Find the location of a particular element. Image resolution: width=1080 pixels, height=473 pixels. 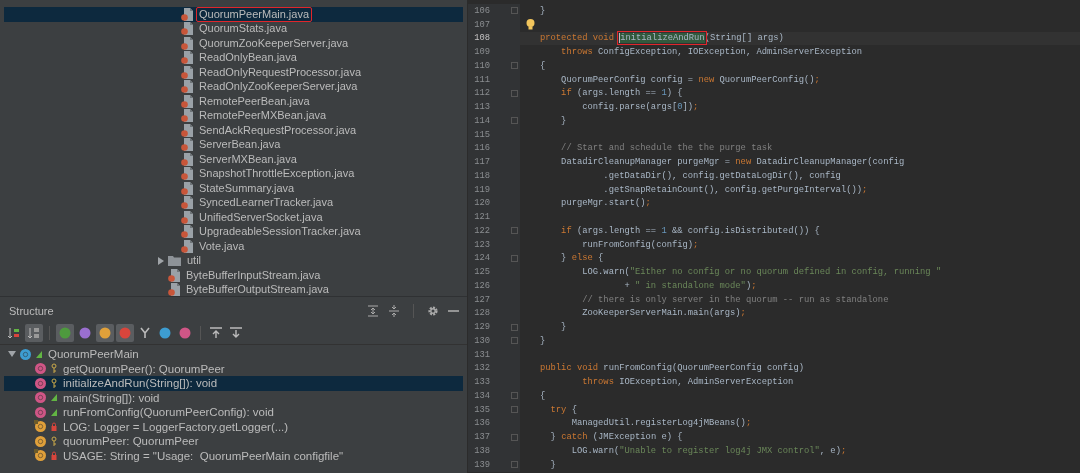

toolbar-toggle is located at coordinates (34, 333).